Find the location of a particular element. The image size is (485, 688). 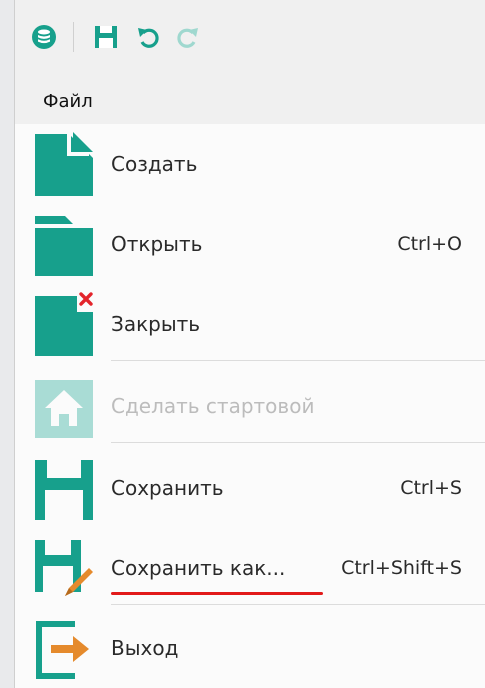

menu-item-new: Создать is located at coordinates (250, 164).